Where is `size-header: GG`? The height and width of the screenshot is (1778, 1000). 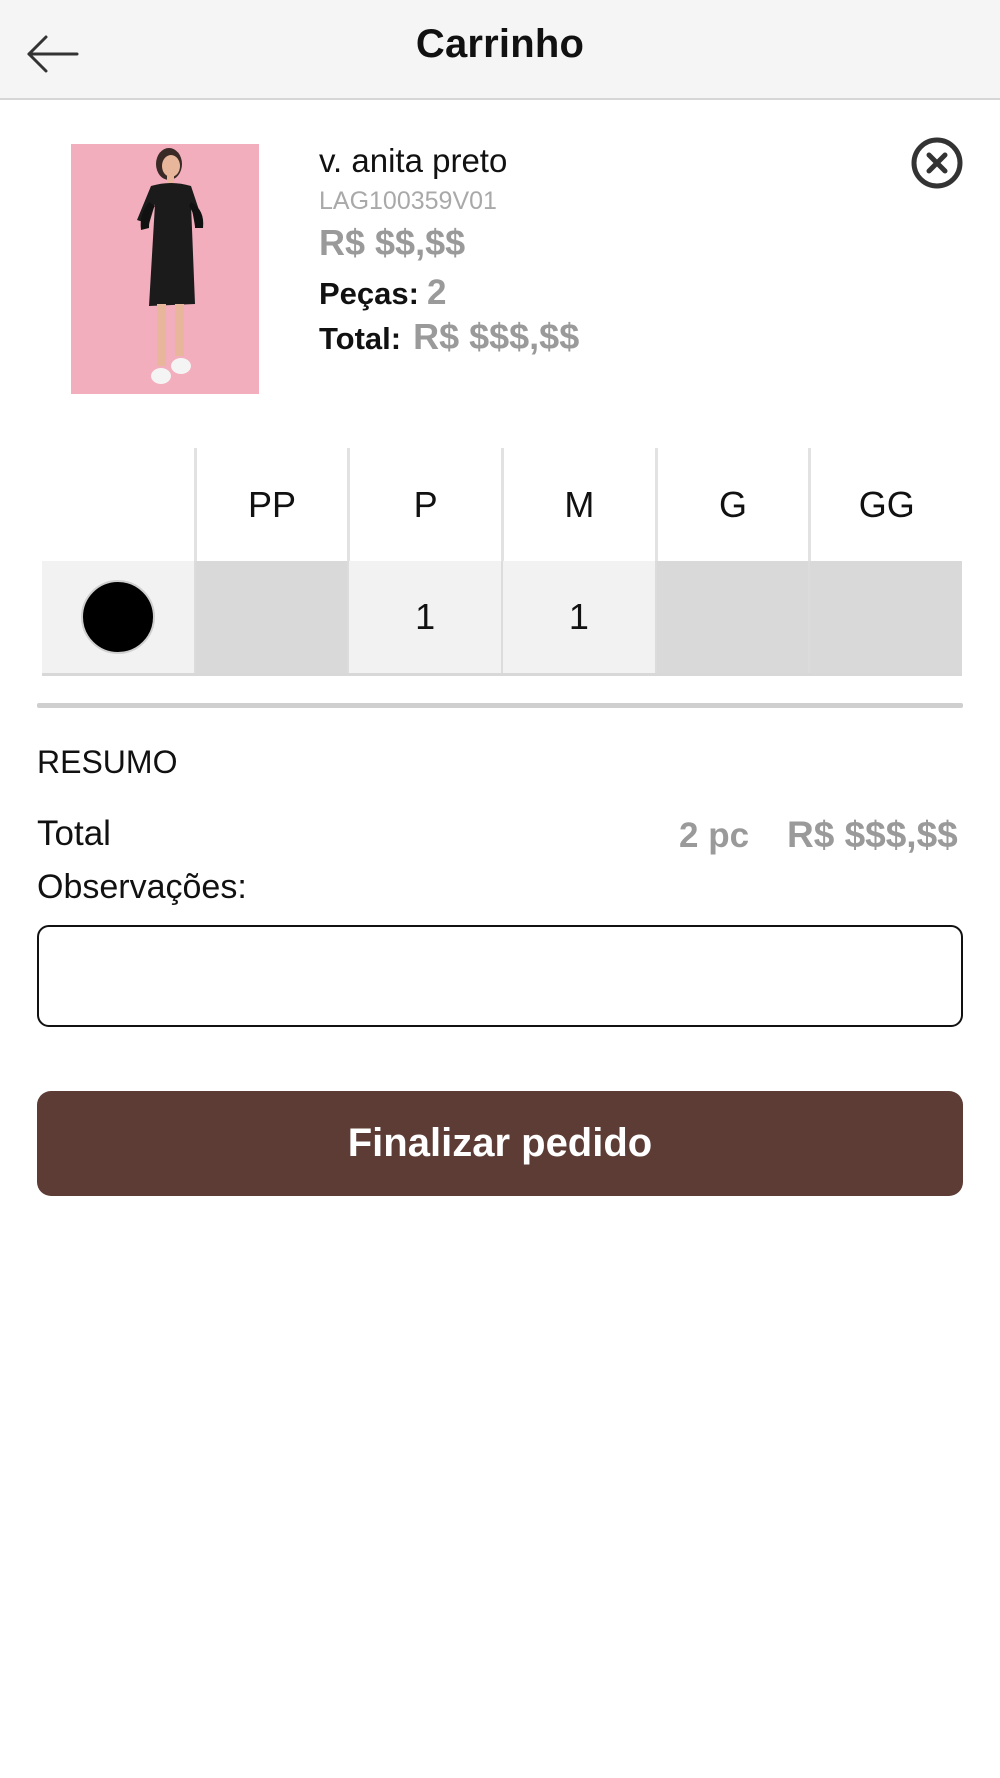
size-header: GG is located at coordinates (885, 504).